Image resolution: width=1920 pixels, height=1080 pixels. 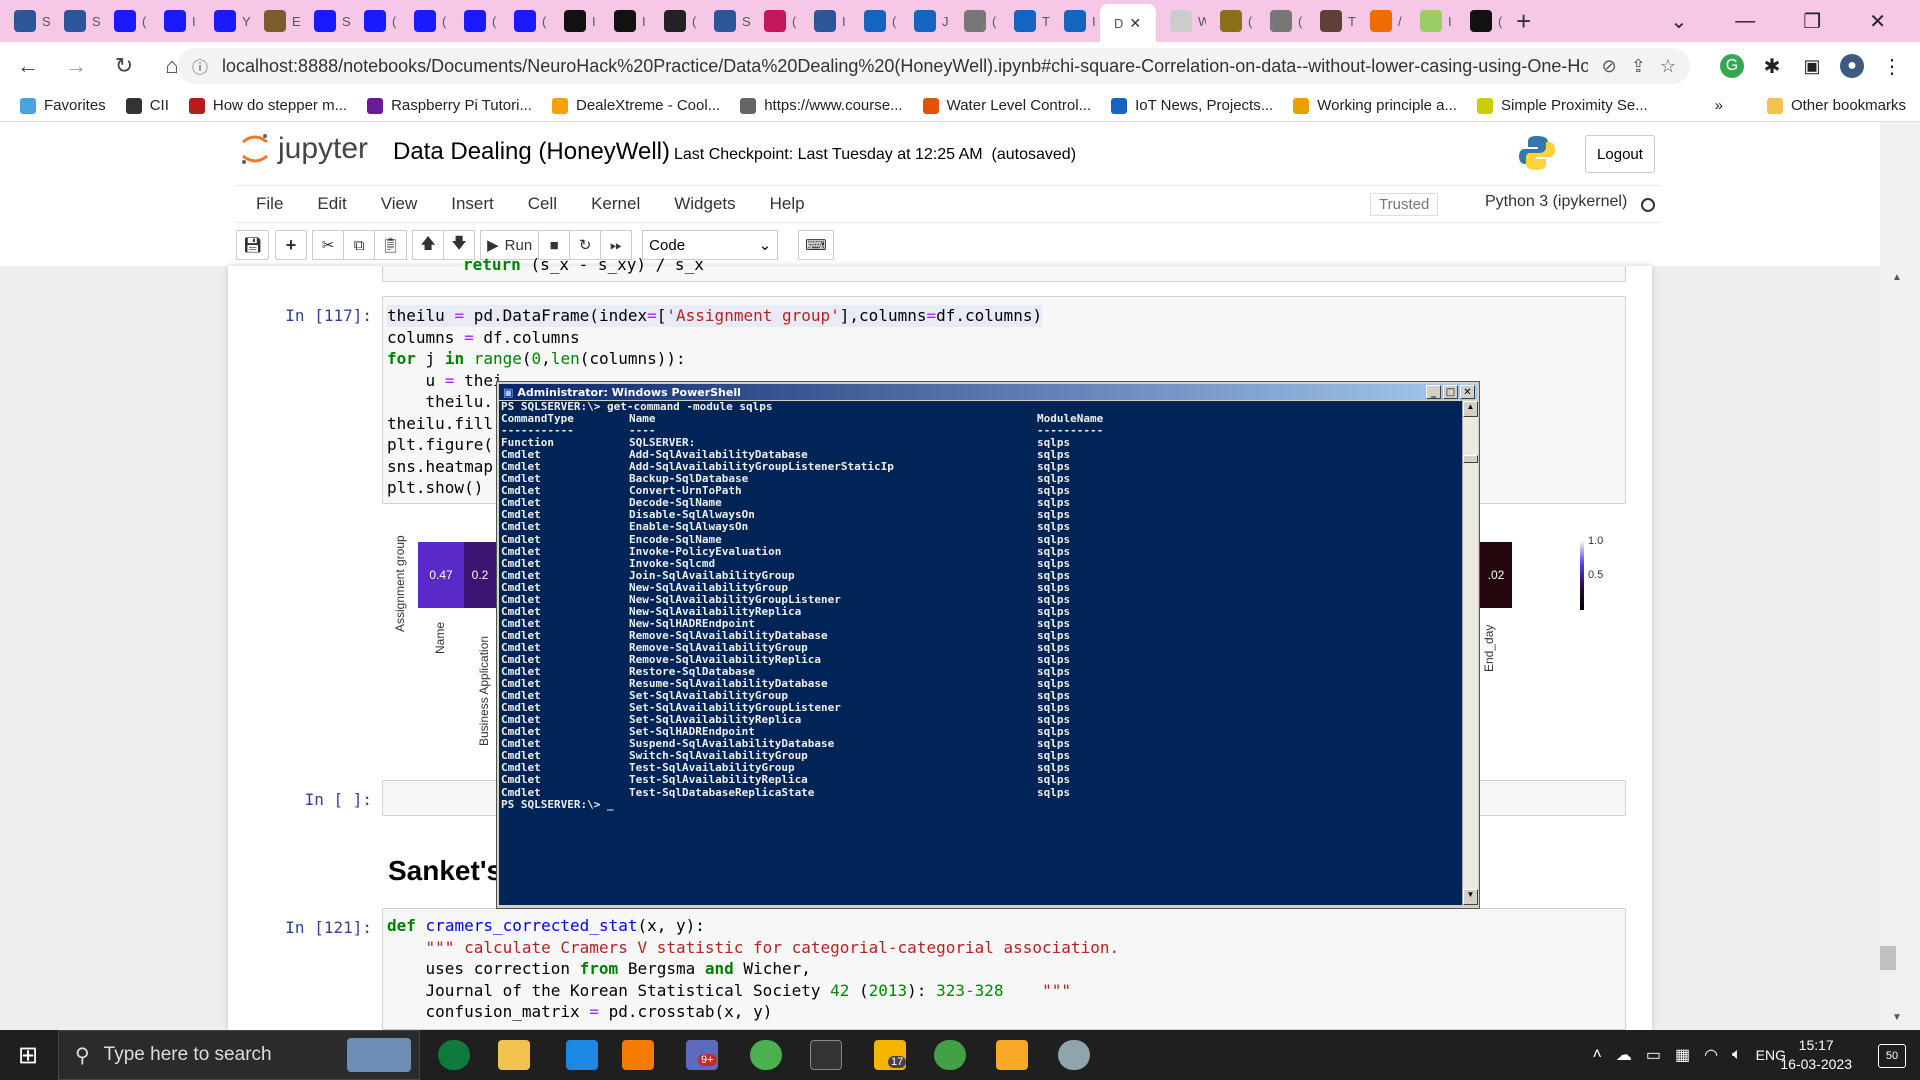 What do you see at coordinates (147, 105) in the screenshot?
I see `bookmark-item: CII` at bounding box center [147, 105].